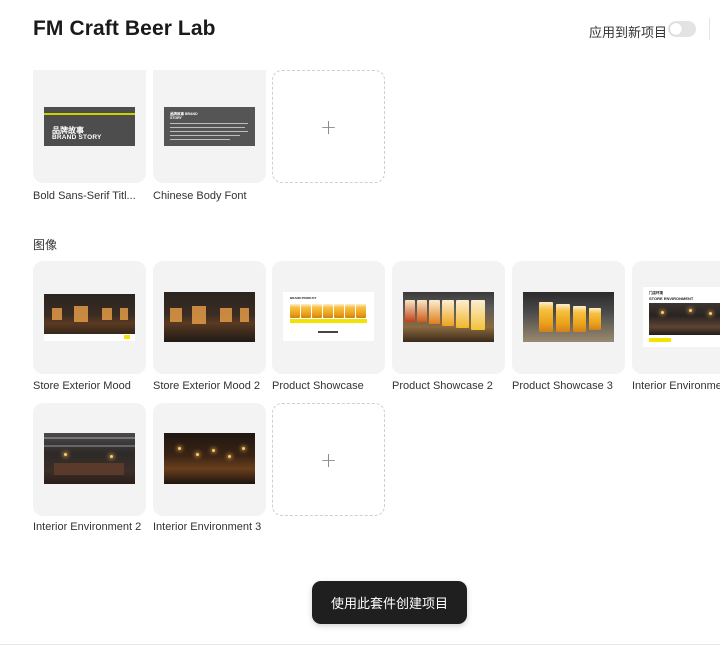 This screenshot has width=720, height=647. I want to click on create-project-button: 使用此套件创建项目, so click(389, 602).